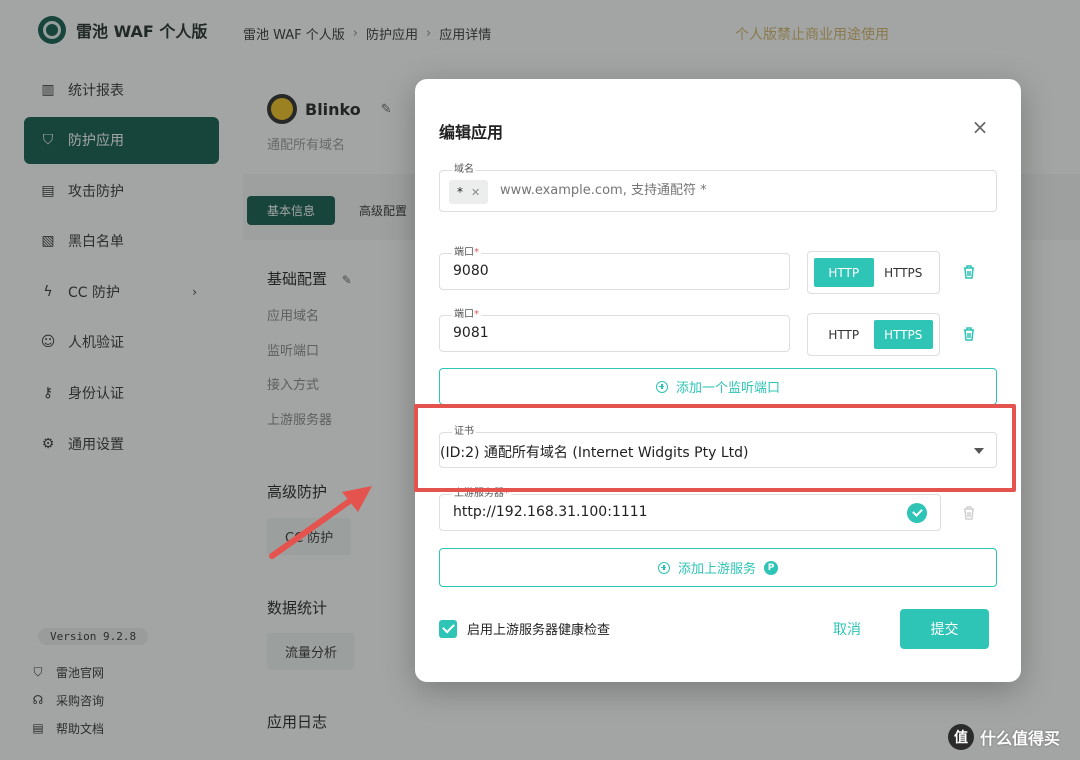 The height and width of the screenshot is (760, 1080). I want to click on protocol-toggle-2: HTTP HTTPS, so click(873, 334).